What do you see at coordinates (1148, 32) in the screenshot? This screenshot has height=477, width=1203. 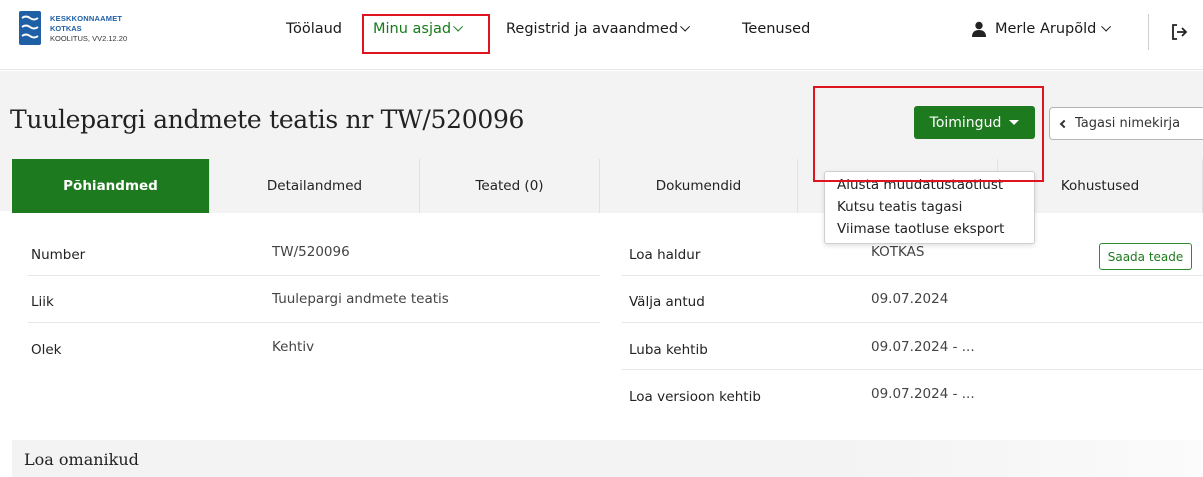 I see `header-divider` at bounding box center [1148, 32].